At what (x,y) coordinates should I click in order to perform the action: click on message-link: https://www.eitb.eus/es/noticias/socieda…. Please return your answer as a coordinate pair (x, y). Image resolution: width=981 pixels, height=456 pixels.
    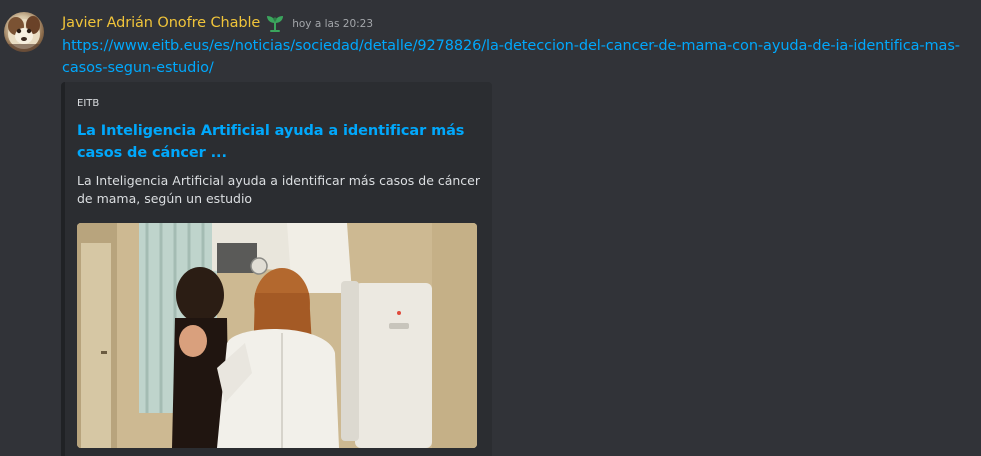
    Looking at the image, I should click on (512, 57).